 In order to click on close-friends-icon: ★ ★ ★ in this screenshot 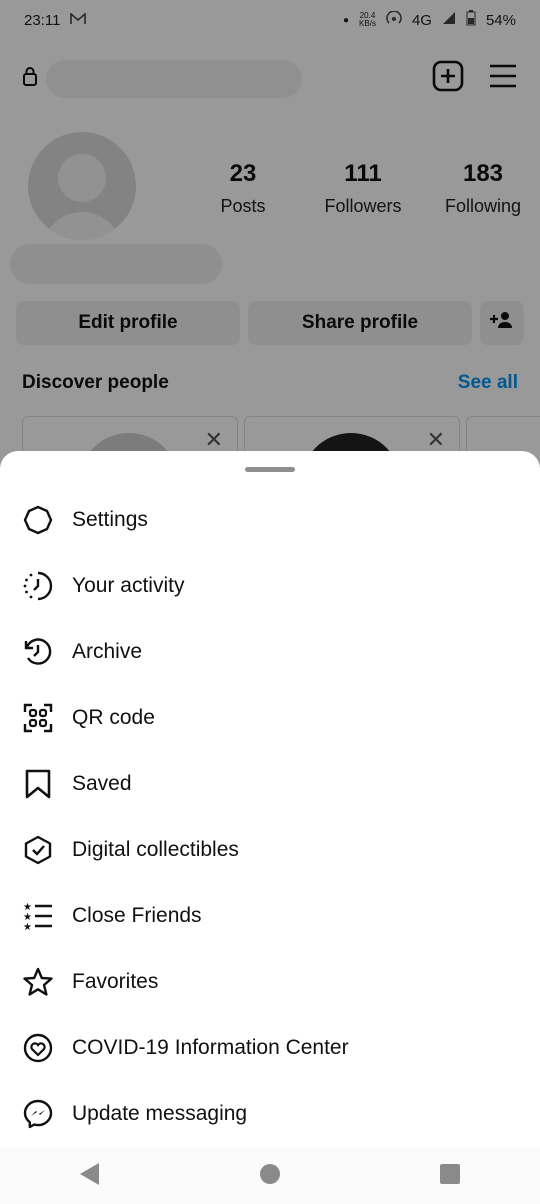, I will do `click(38, 916)`.